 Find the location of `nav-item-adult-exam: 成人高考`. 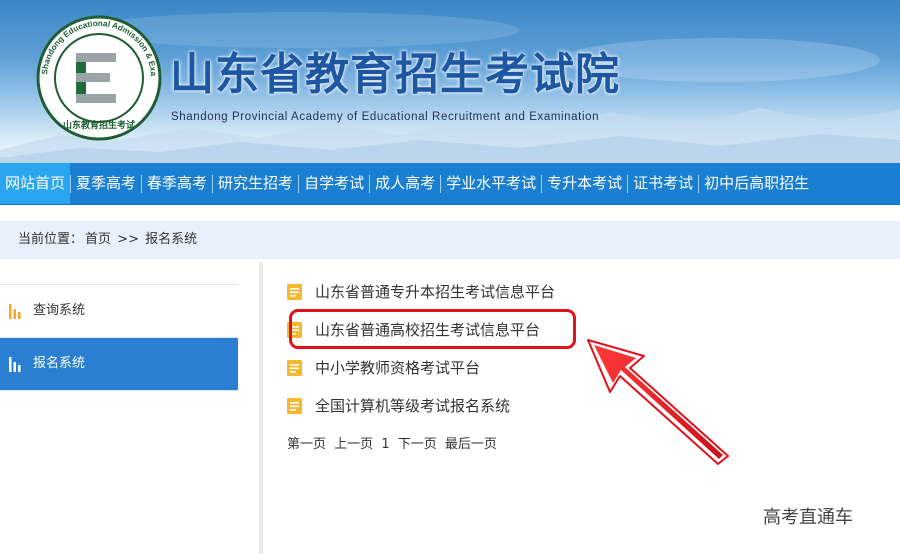

nav-item-adult-exam: 成人高考 is located at coordinates (405, 183).